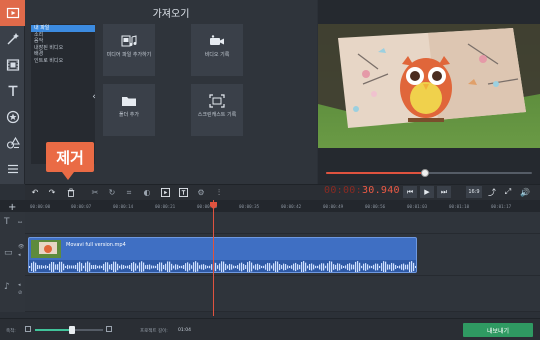 The image size is (540, 340). What do you see at coordinates (165, 192) in the screenshot?
I see `clip-properties-button` at bounding box center [165, 192].